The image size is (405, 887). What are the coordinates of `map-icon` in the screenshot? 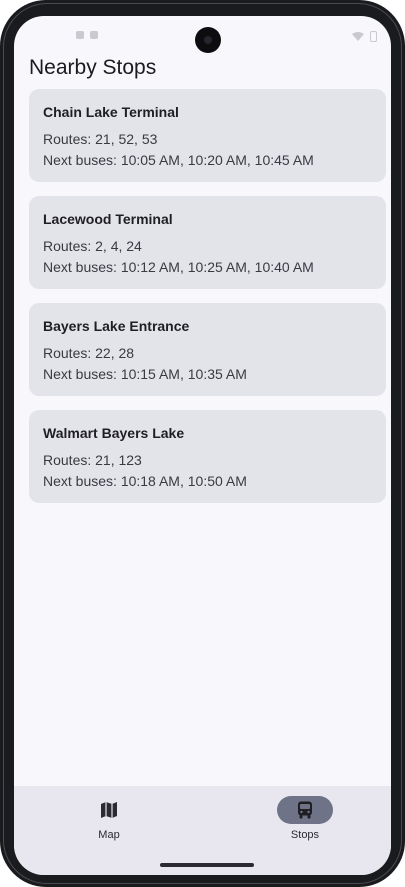 It's located at (109, 810).